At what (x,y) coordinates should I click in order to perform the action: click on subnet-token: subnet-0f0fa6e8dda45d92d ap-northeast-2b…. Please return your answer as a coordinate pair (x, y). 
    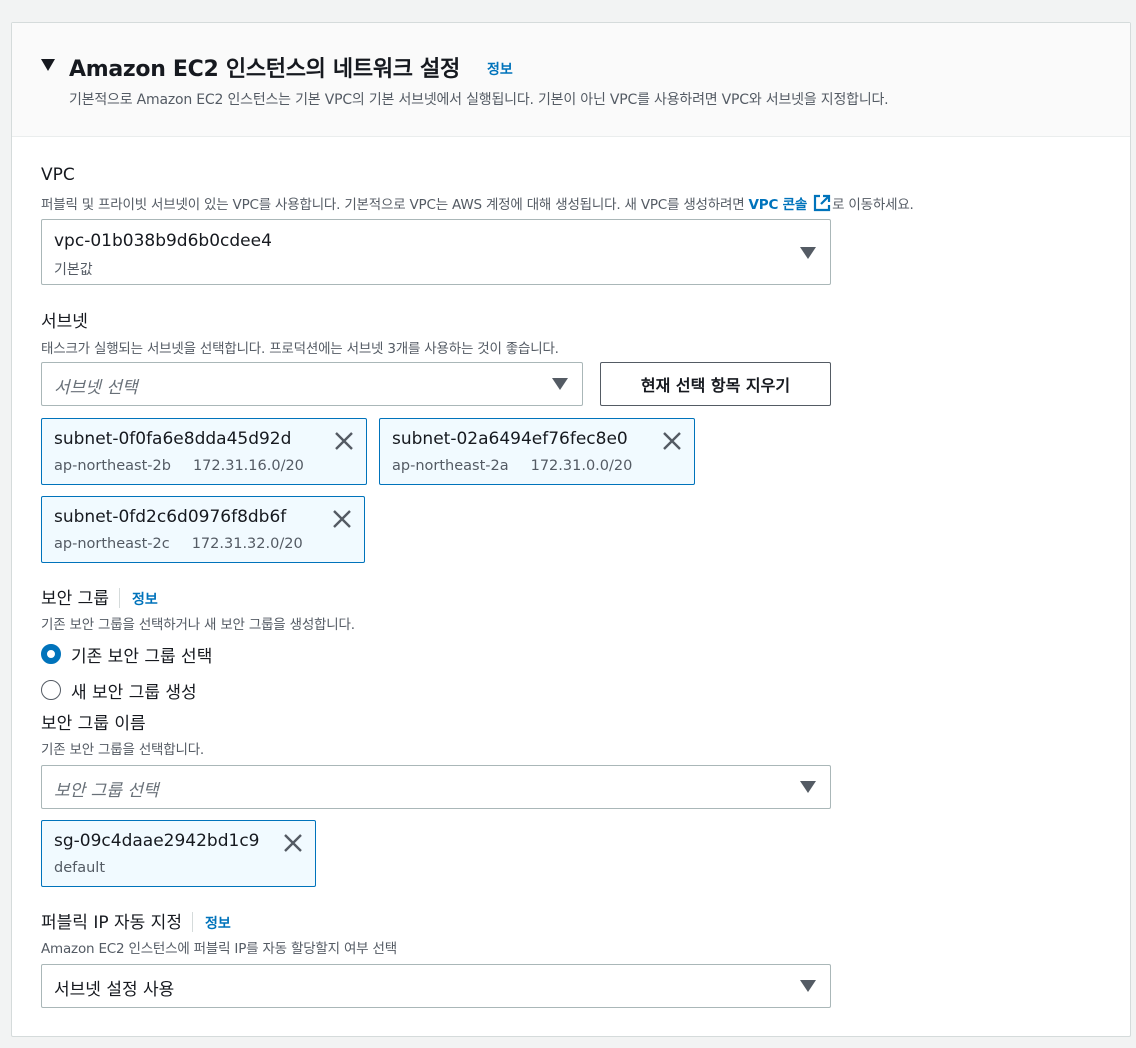
    Looking at the image, I should click on (204, 451).